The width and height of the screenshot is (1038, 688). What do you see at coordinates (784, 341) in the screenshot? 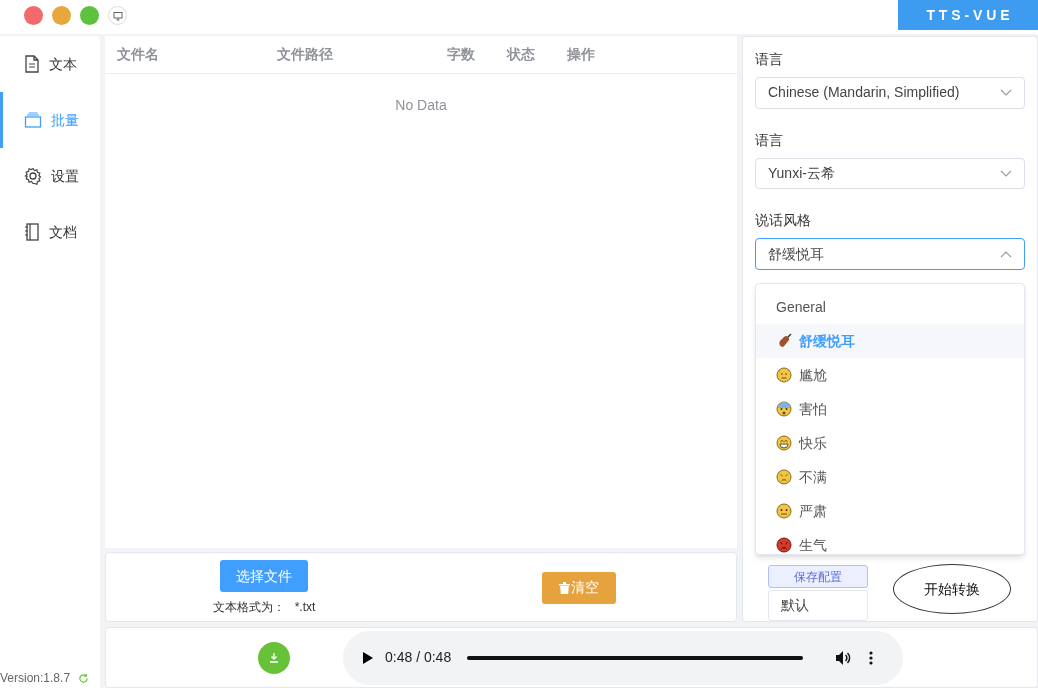
I see `drumstick-icon` at bounding box center [784, 341].